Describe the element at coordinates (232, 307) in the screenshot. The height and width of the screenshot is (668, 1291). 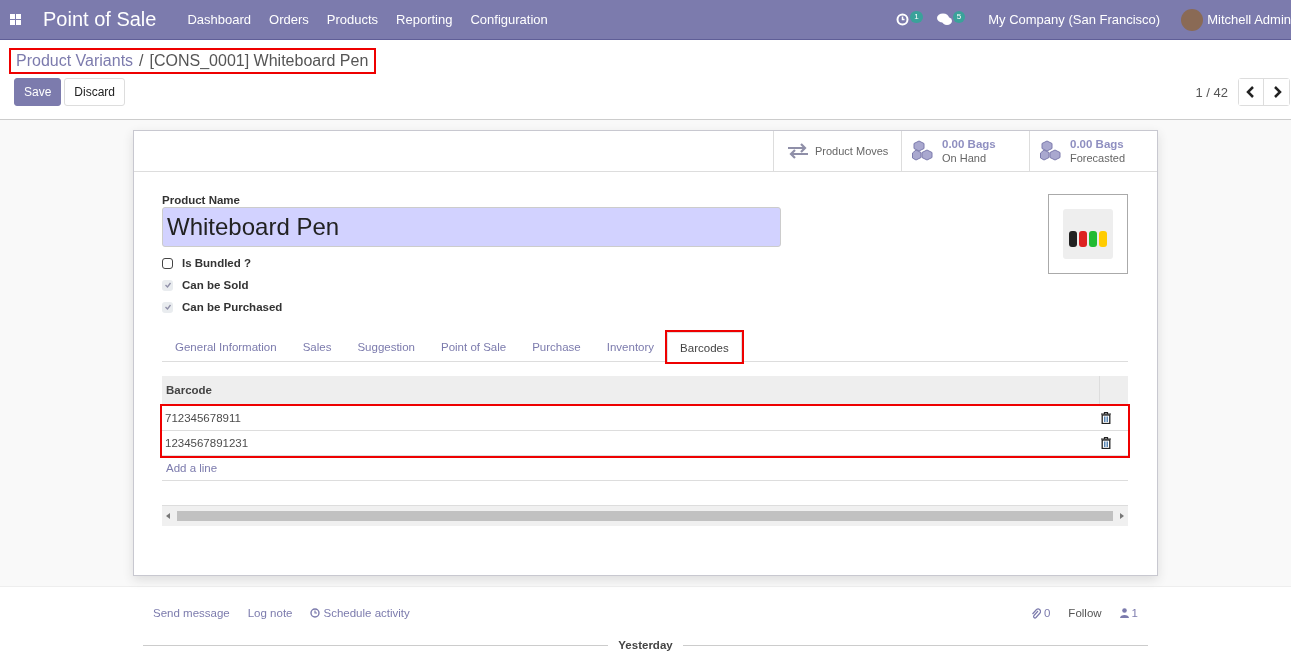
I see `checkbox-label: Can be Purchased` at that location.